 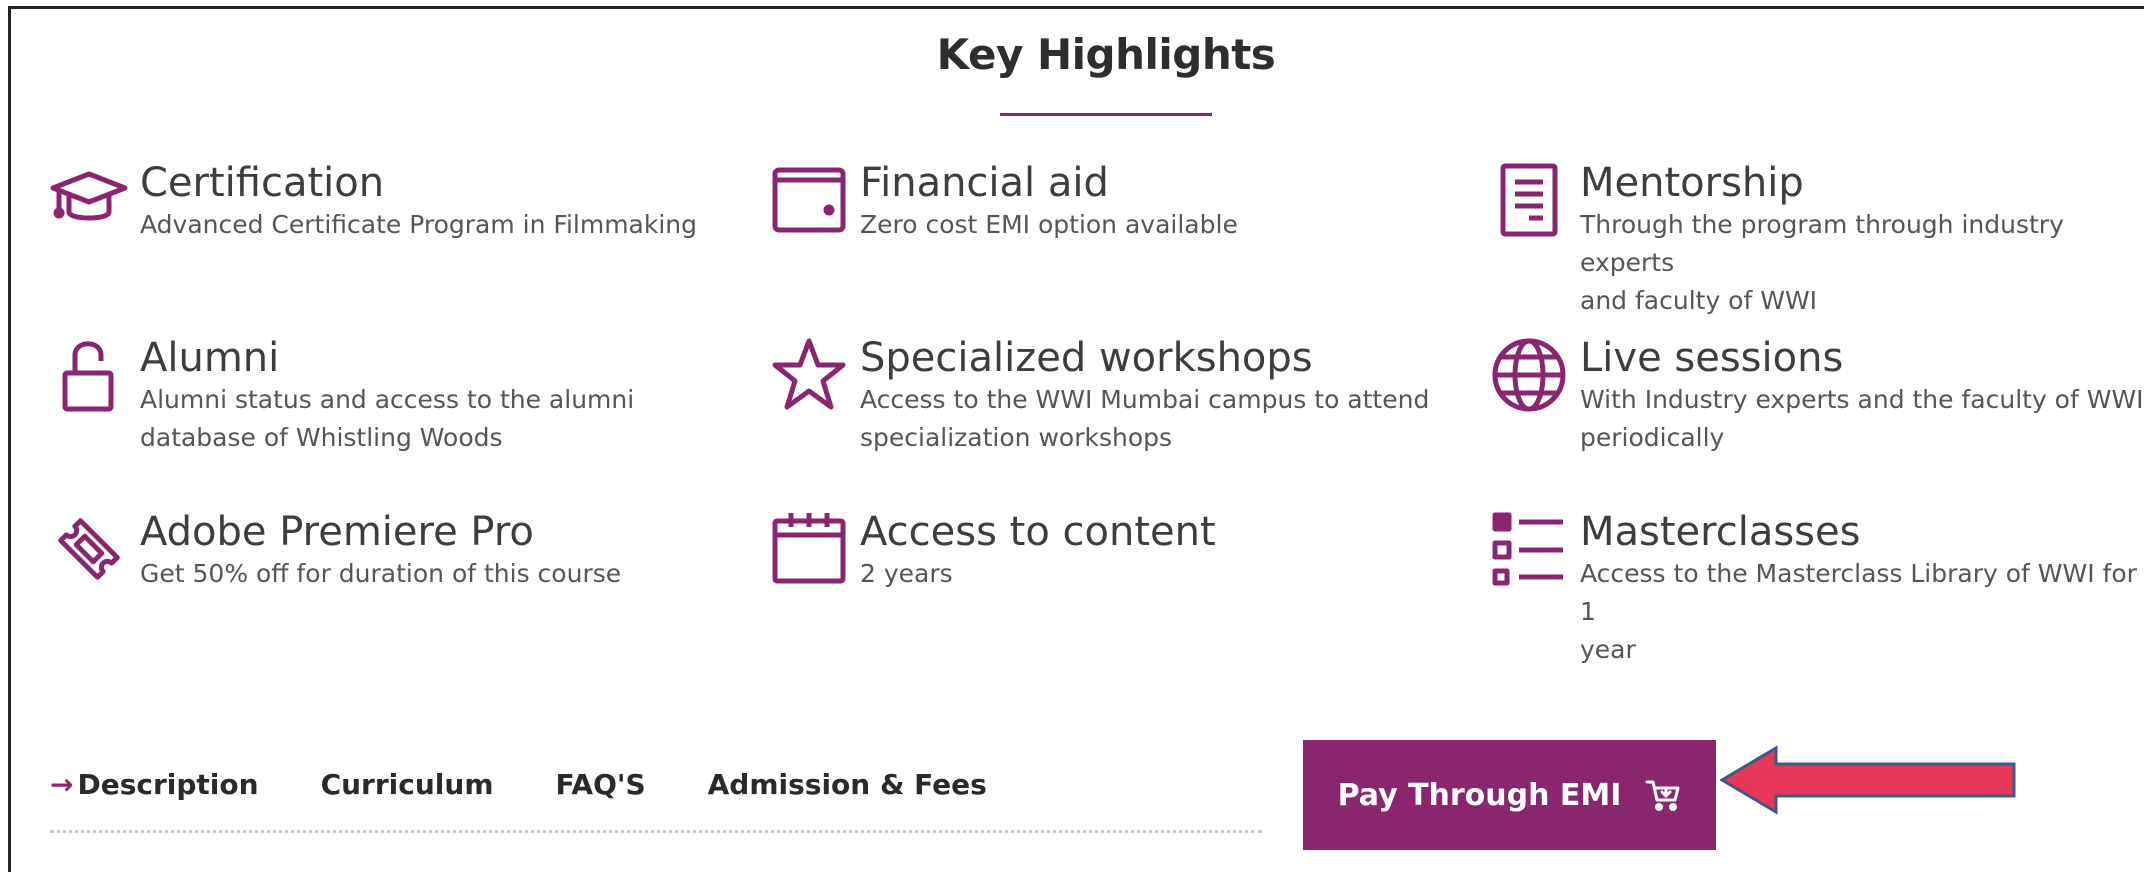 I want to click on highlight-title: Certification, so click(x=262, y=183).